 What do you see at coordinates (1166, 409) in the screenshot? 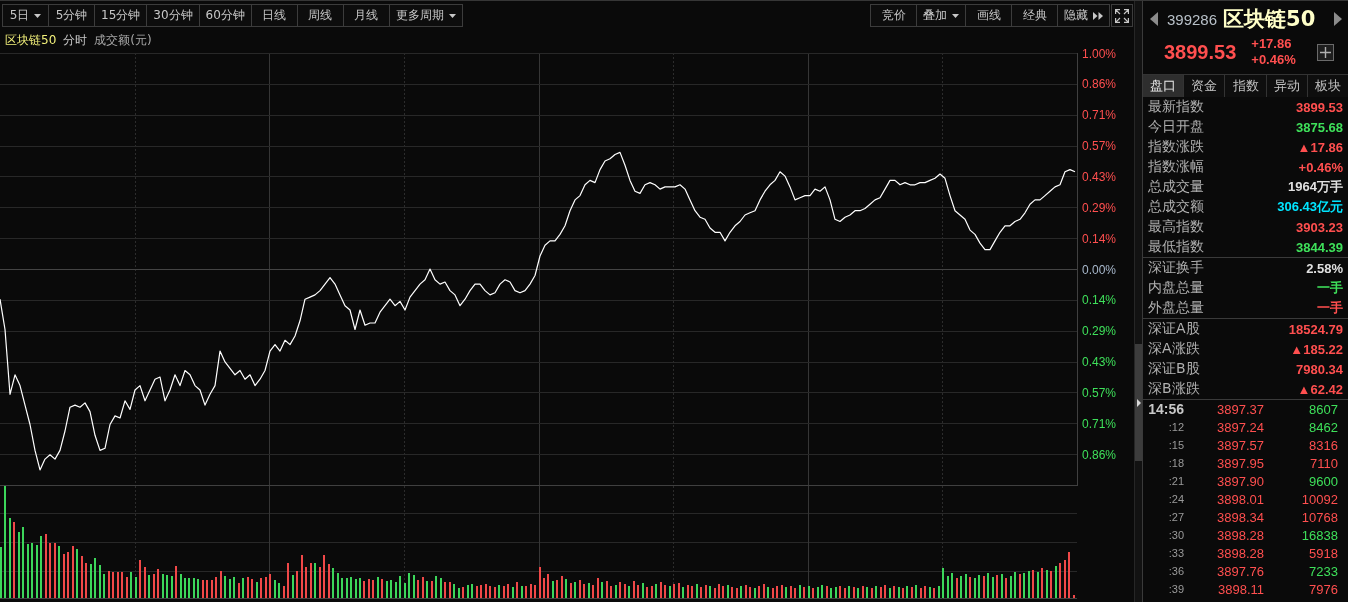
I see `tick-time: 14:56` at bounding box center [1166, 409].